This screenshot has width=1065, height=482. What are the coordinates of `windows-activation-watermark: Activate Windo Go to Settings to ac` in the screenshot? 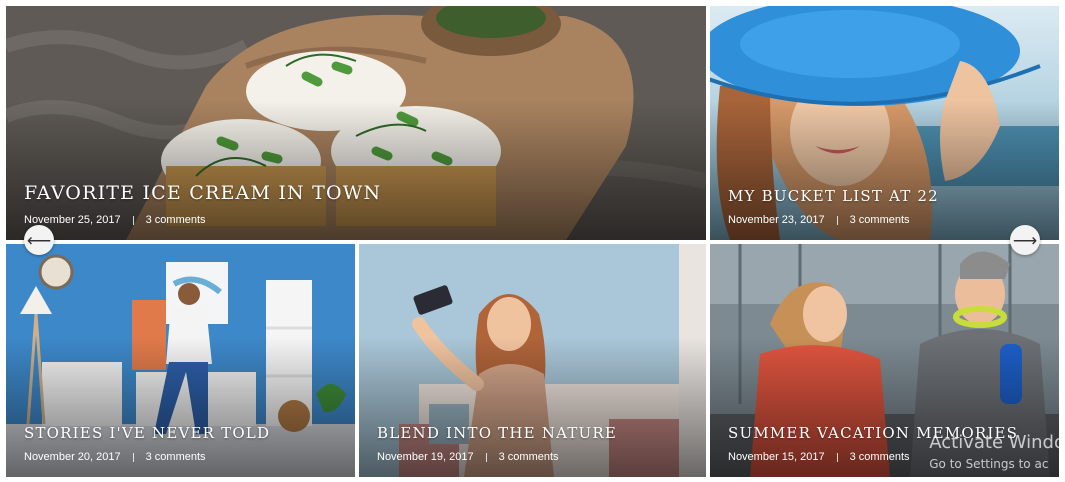 It's located at (997, 451).